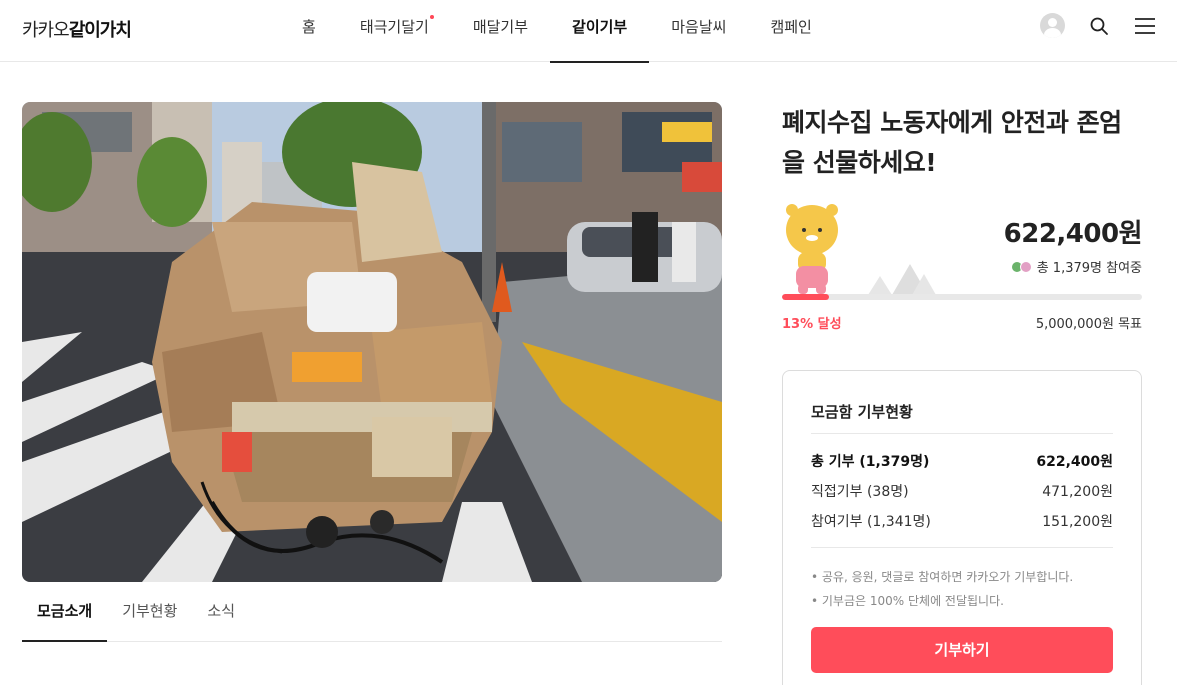 Image resolution: width=1177 pixels, height=685 pixels. Describe the element at coordinates (962, 297) in the screenshot. I see `progress-bar` at that location.